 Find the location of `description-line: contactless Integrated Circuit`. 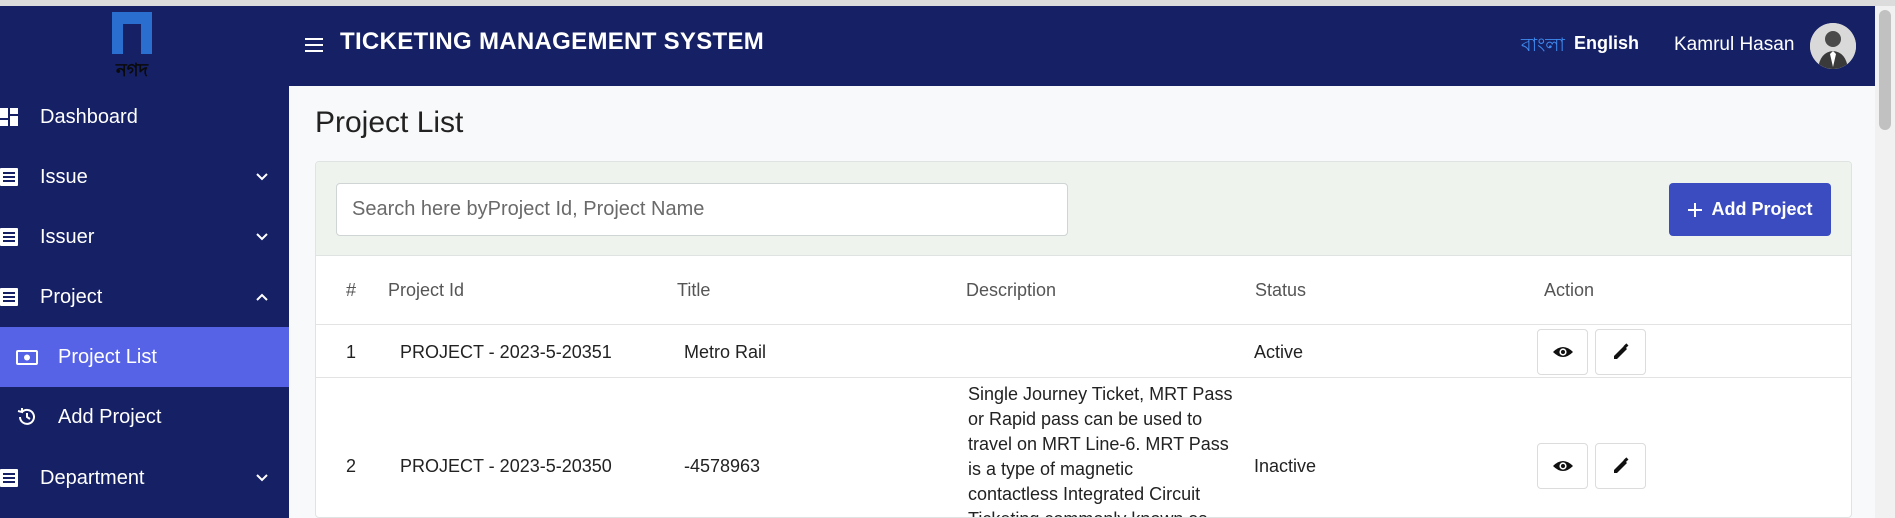

description-line: contactless Integrated Circuit is located at coordinates (1084, 494).